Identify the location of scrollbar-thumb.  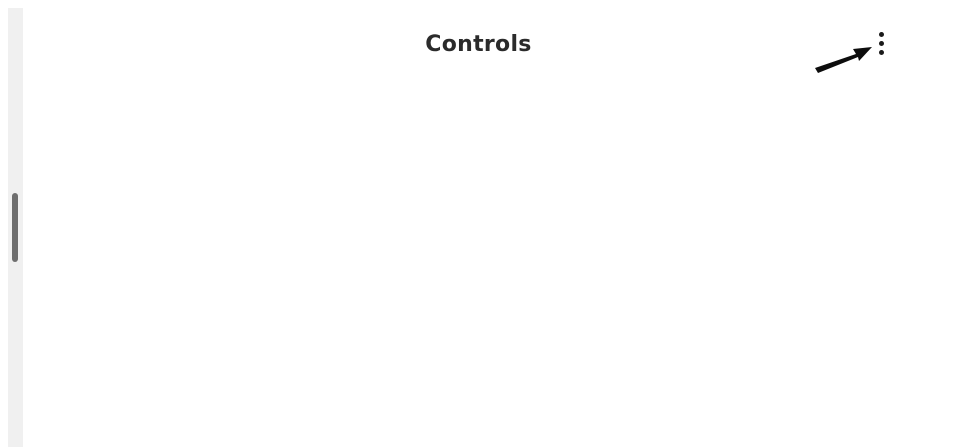
(15, 227).